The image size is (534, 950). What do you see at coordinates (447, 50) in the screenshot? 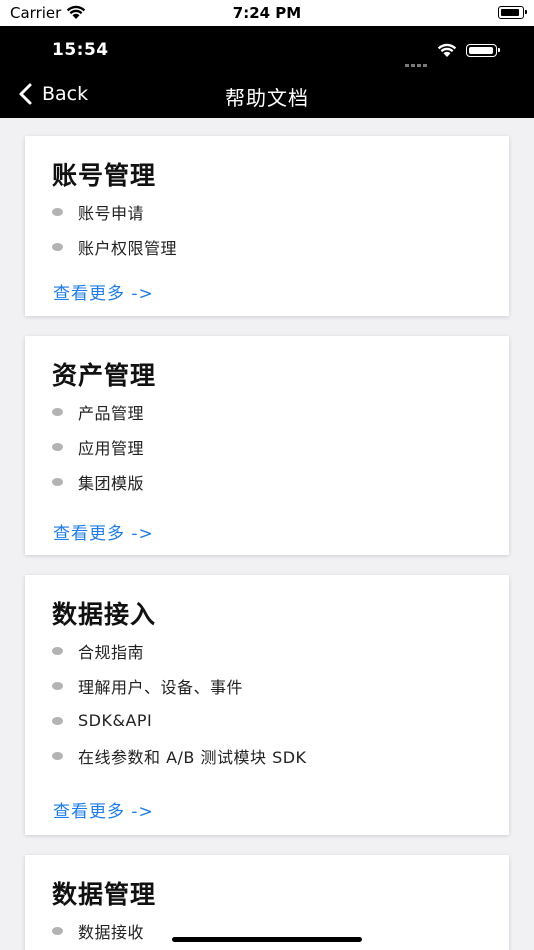
I see `wifi-icon` at bounding box center [447, 50].